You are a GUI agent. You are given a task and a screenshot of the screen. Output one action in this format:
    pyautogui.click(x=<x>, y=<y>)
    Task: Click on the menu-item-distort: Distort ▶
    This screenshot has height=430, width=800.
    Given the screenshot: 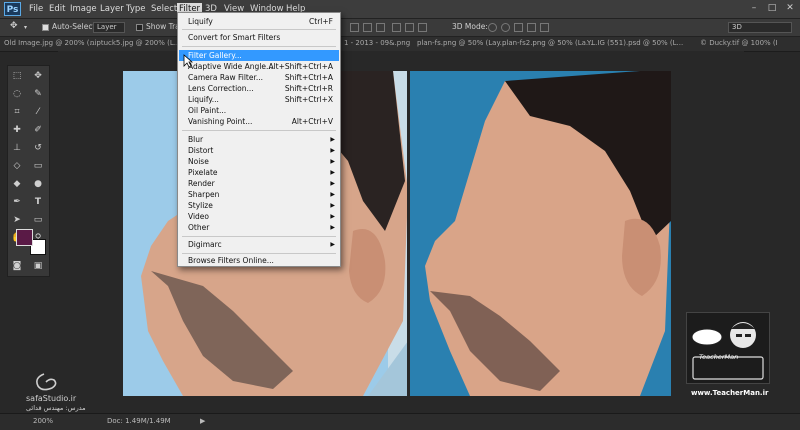 What is the action you would take?
    pyautogui.click(x=259, y=150)
    